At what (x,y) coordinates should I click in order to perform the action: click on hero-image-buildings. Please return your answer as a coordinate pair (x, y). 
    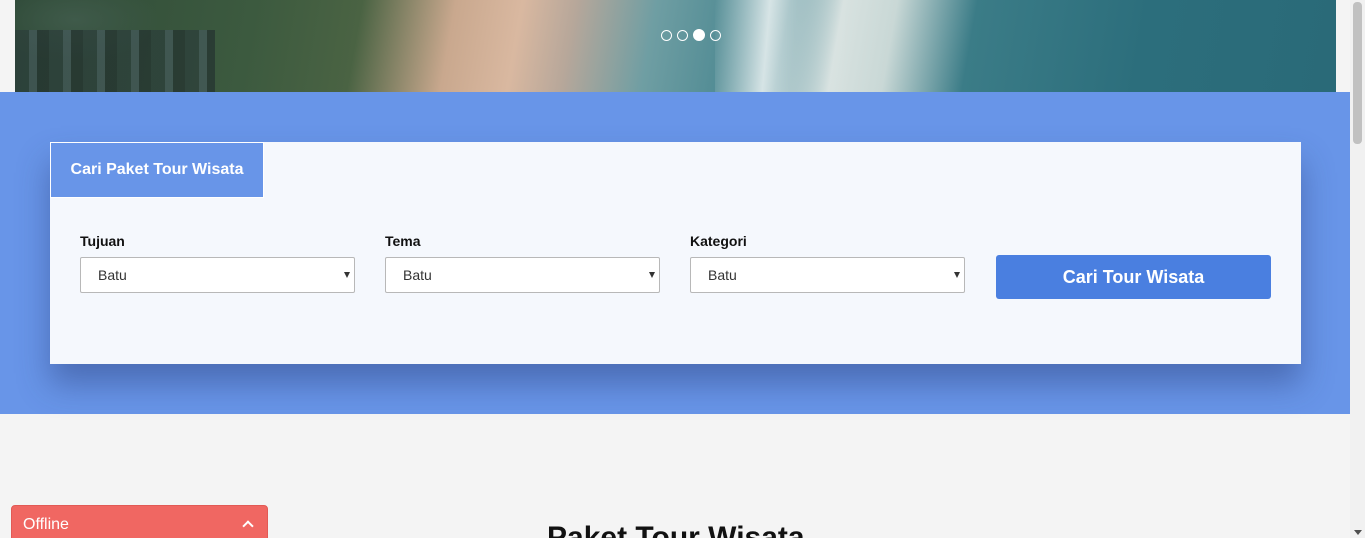
    Looking at the image, I should click on (115, 61).